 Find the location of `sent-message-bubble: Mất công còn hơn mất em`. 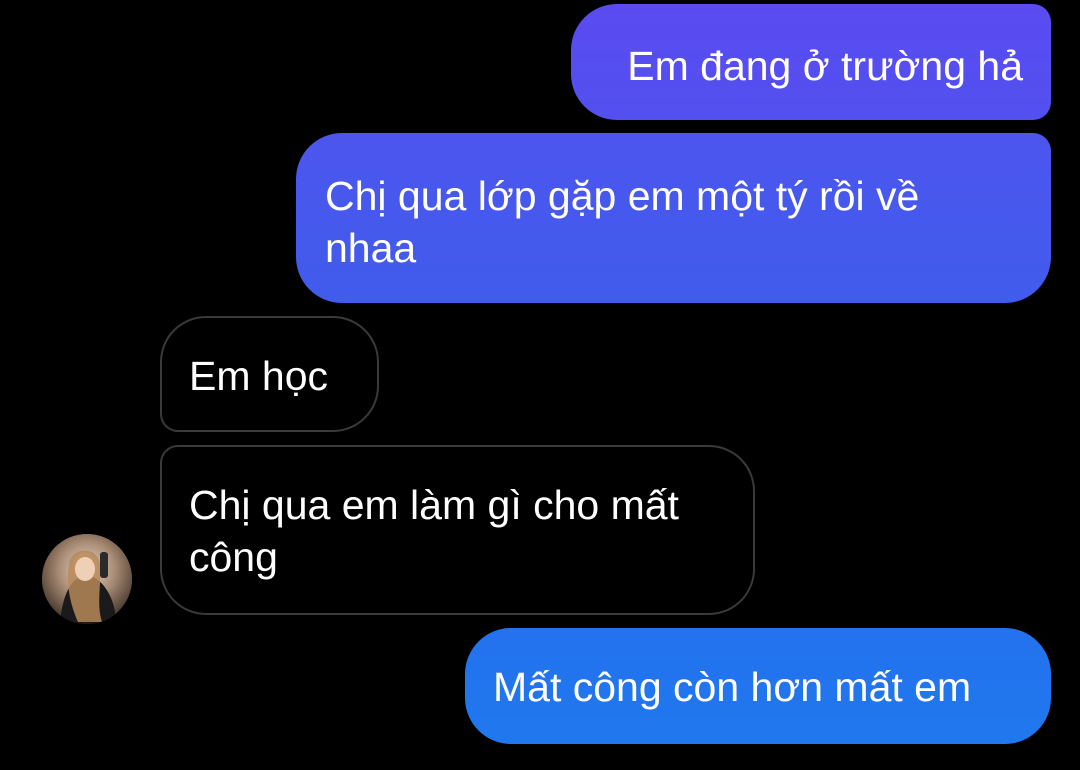

sent-message-bubble: Mất công còn hơn mất em is located at coordinates (758, 686).